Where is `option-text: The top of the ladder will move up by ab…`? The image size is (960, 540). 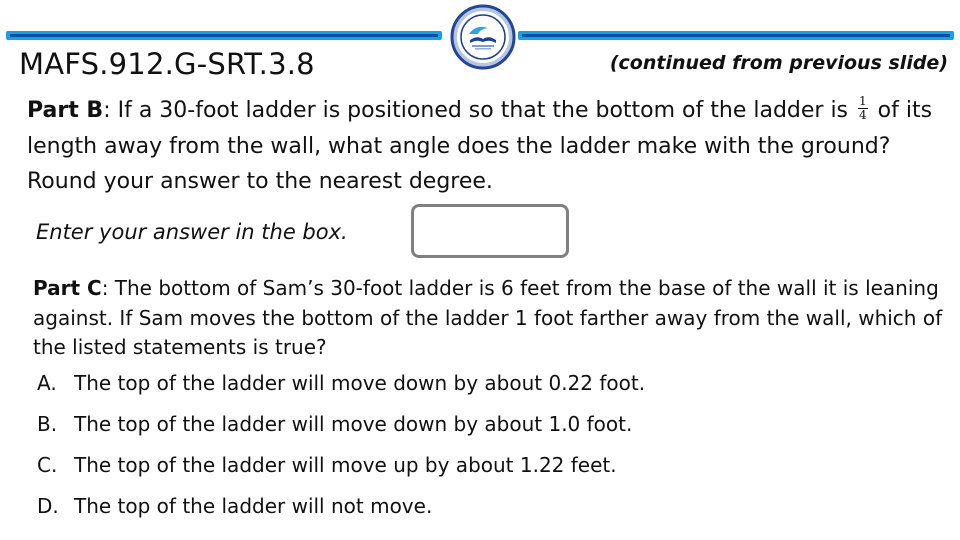
option-text: The top of the ladder will move up by ab… is located at coordinates (345, 465).